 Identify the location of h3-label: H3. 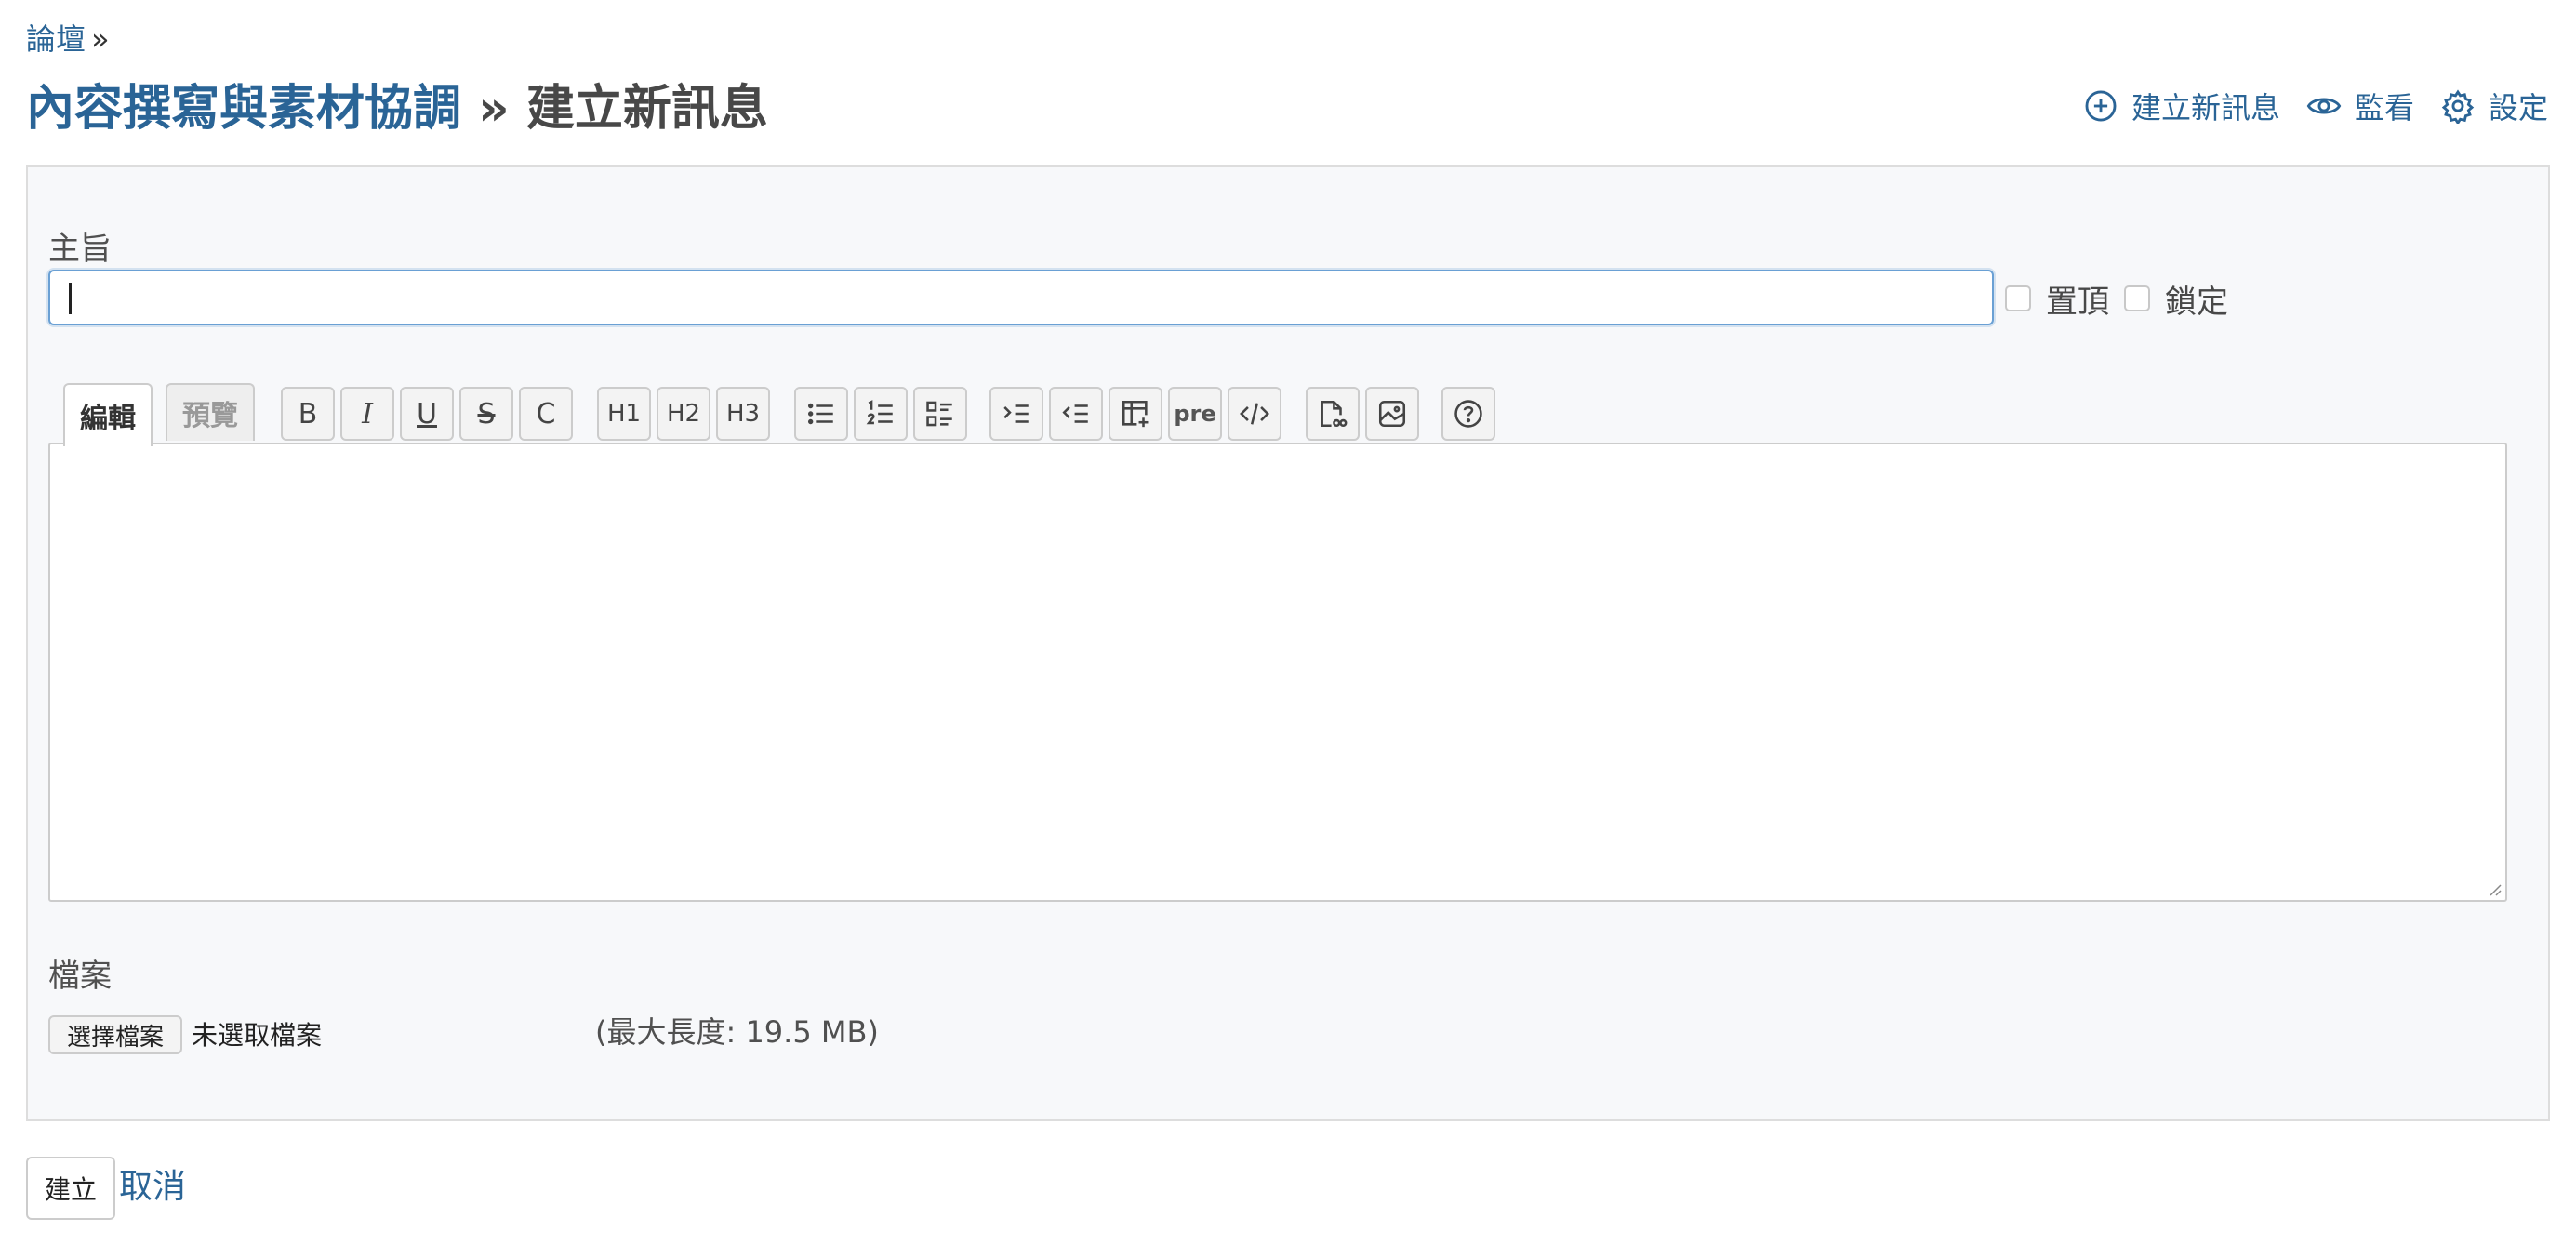
(743, 414).